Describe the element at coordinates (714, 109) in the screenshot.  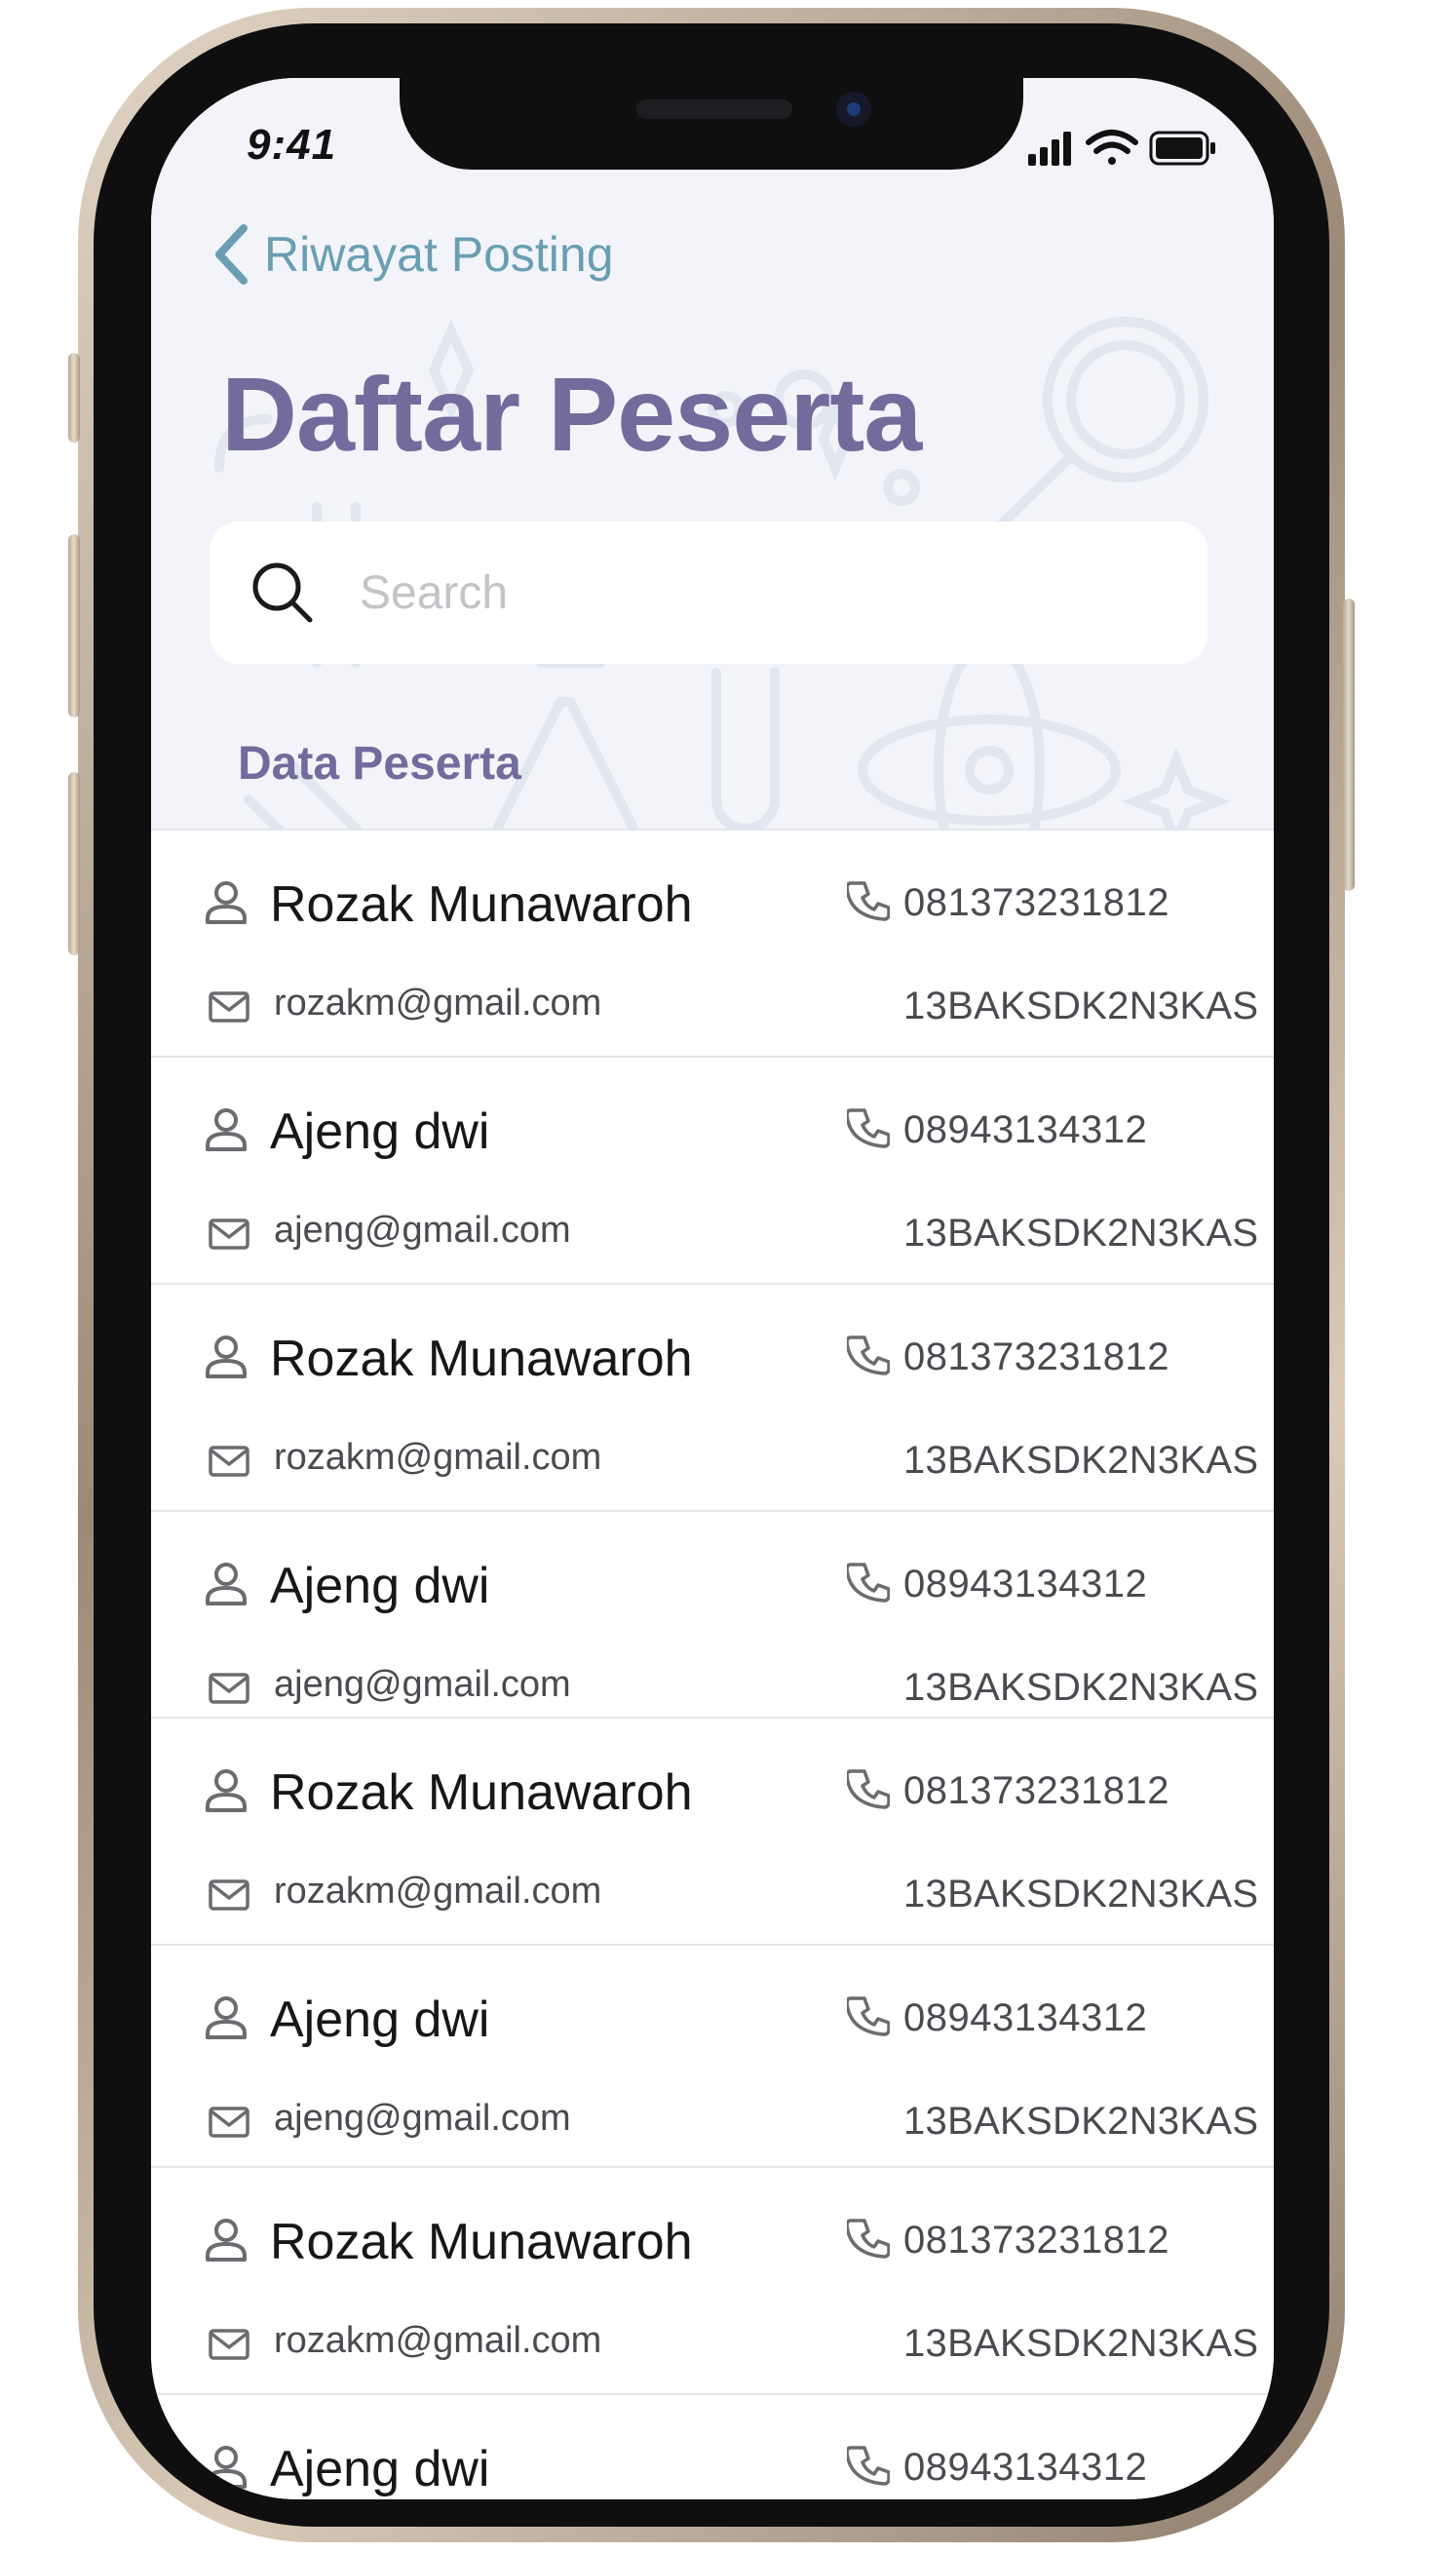
I see `speaker` at that location.